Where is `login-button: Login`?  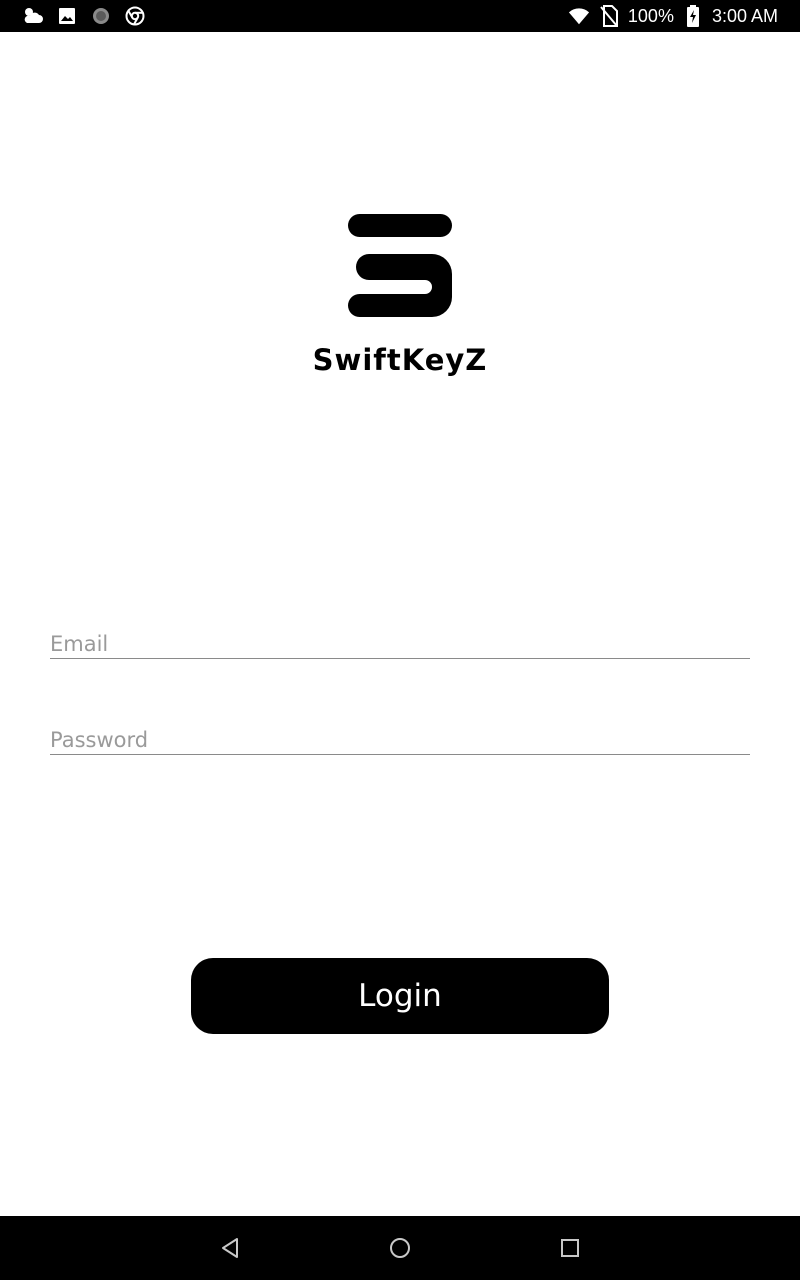
login-button: Login is located at coordinates (400, 996).